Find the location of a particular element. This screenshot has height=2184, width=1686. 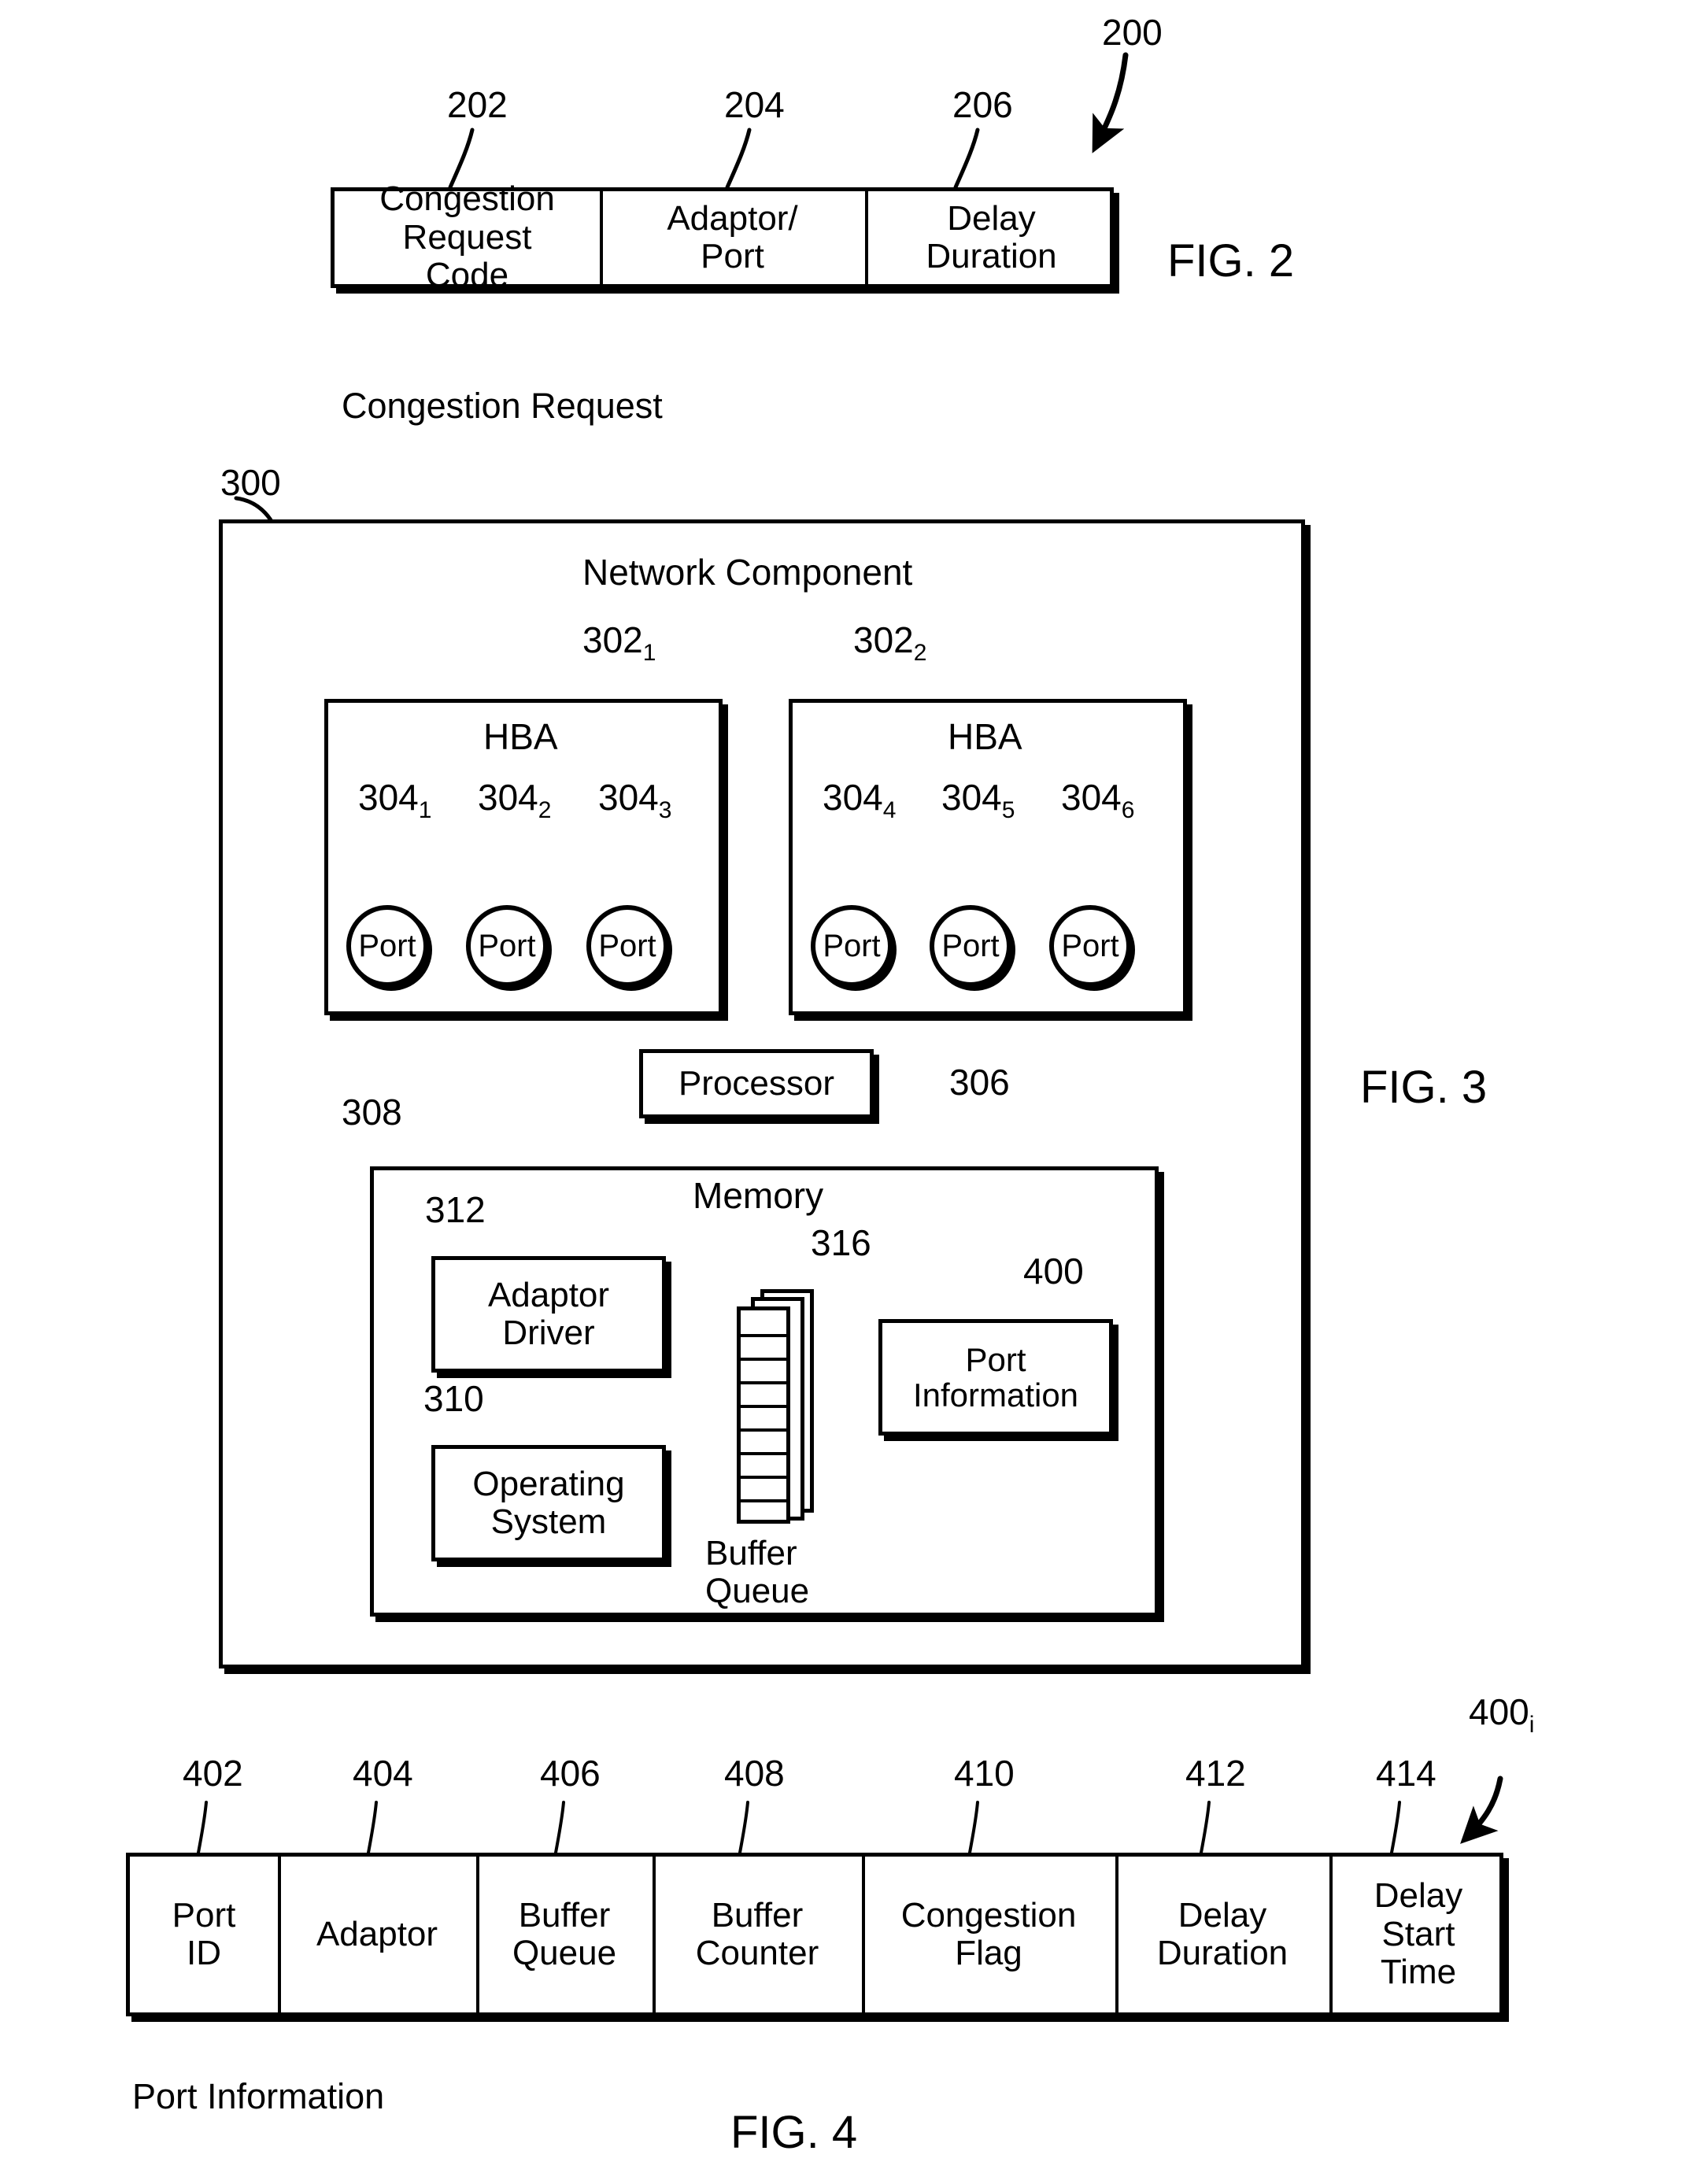

buffer-queue-label: Buffer Queue is located at coordinates (757, 1572).